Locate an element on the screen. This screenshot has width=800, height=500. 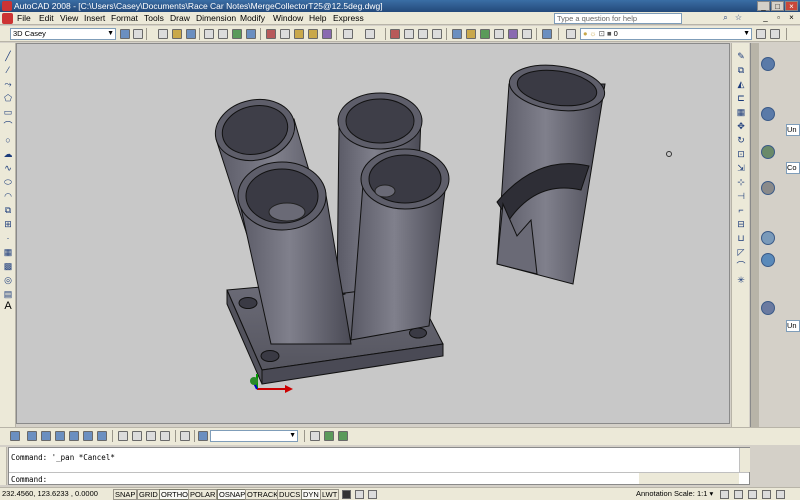
3d-make-panel-icon is located at coordinates (768, 114).